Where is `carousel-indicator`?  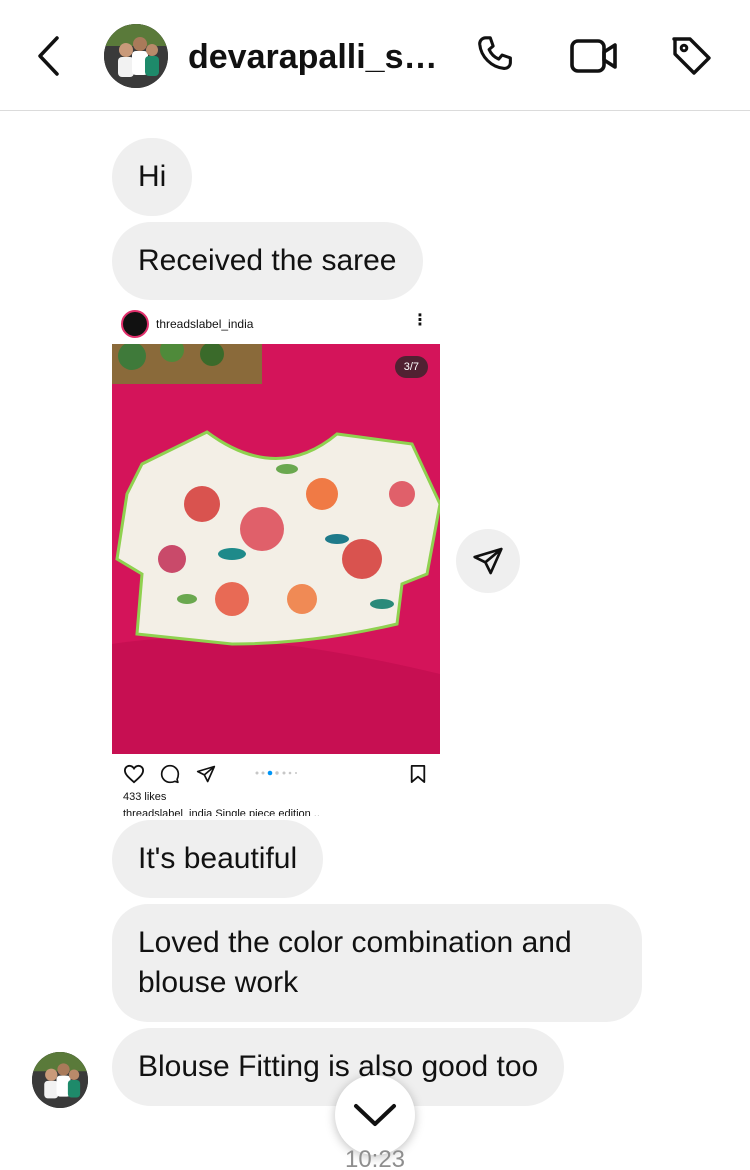 carousel-indicator is located at coordinates (276, 773).